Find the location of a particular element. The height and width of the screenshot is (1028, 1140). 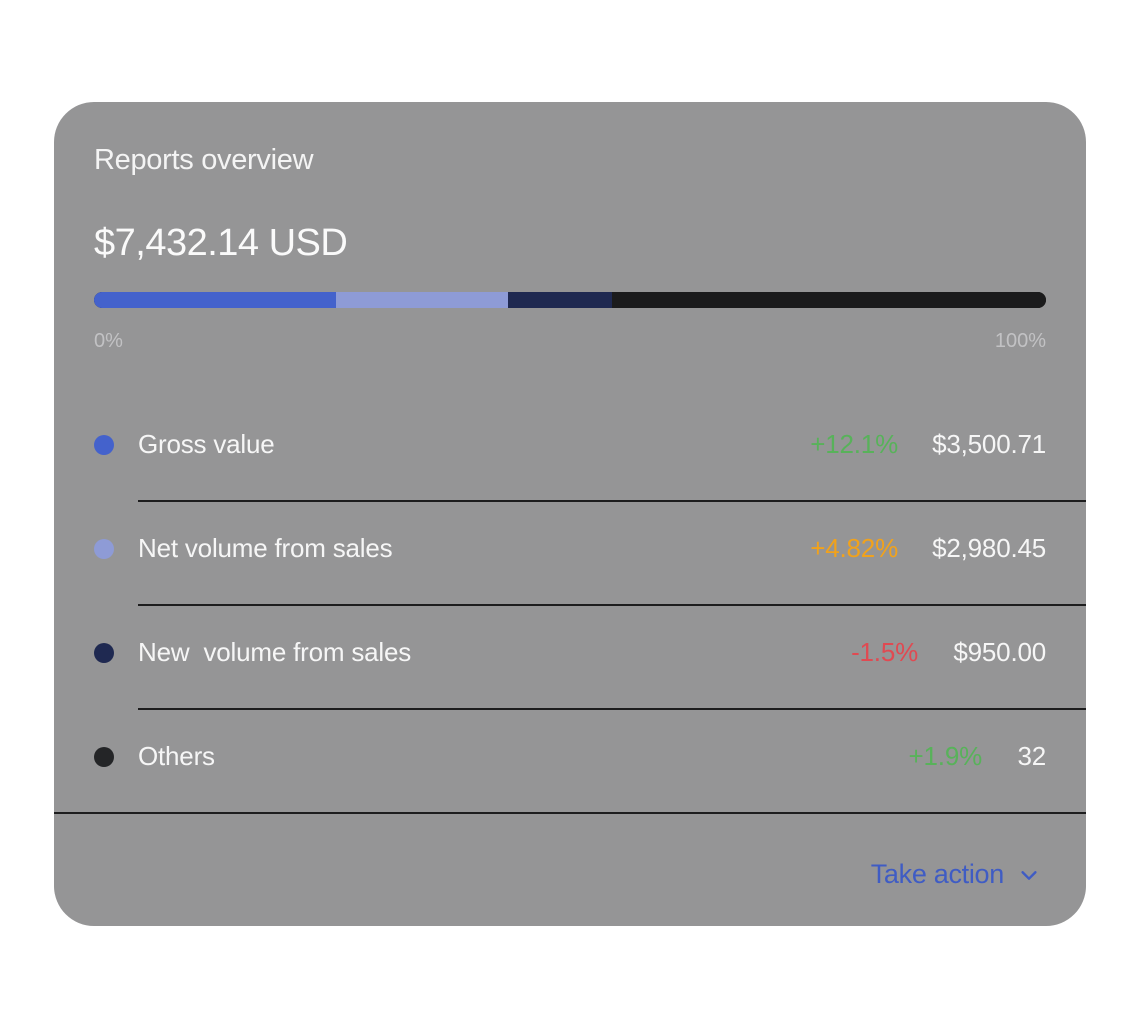

list-item-others: Others +1.9% 32 is located at coordinates (570, 762).